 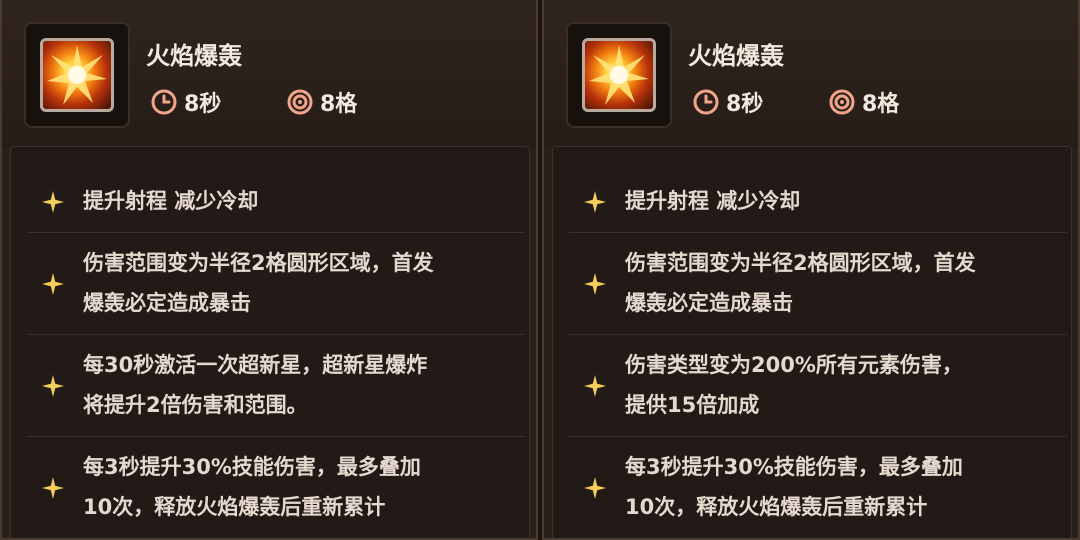 What do you see at coordinates (692, 405) in the screenshot?
I see `item-text: 提供15倍加成` at bounding box center [692, 405].